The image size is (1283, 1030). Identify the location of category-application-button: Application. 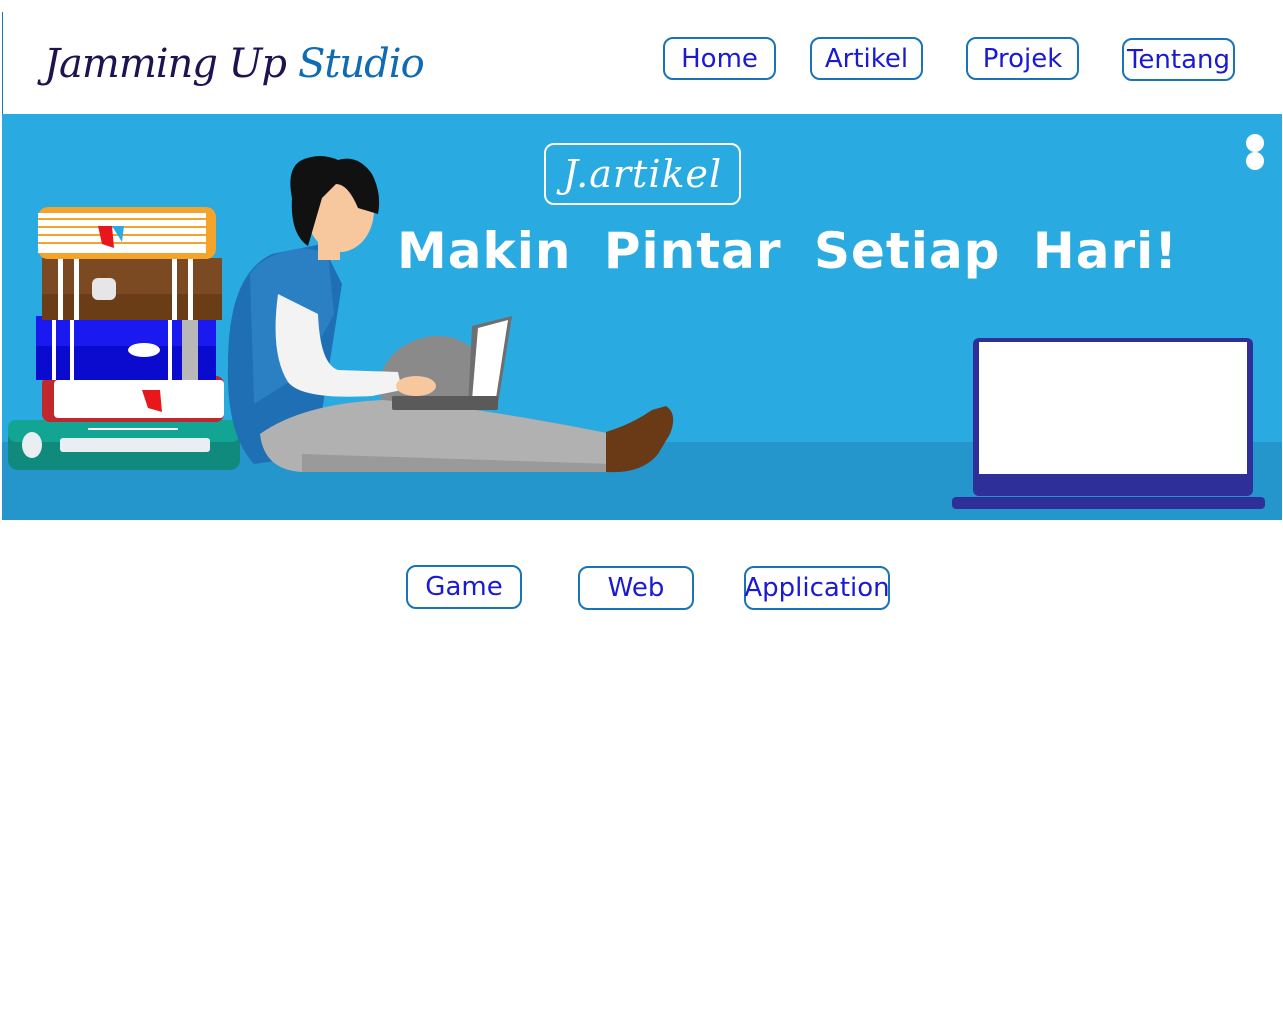
(817, 588).